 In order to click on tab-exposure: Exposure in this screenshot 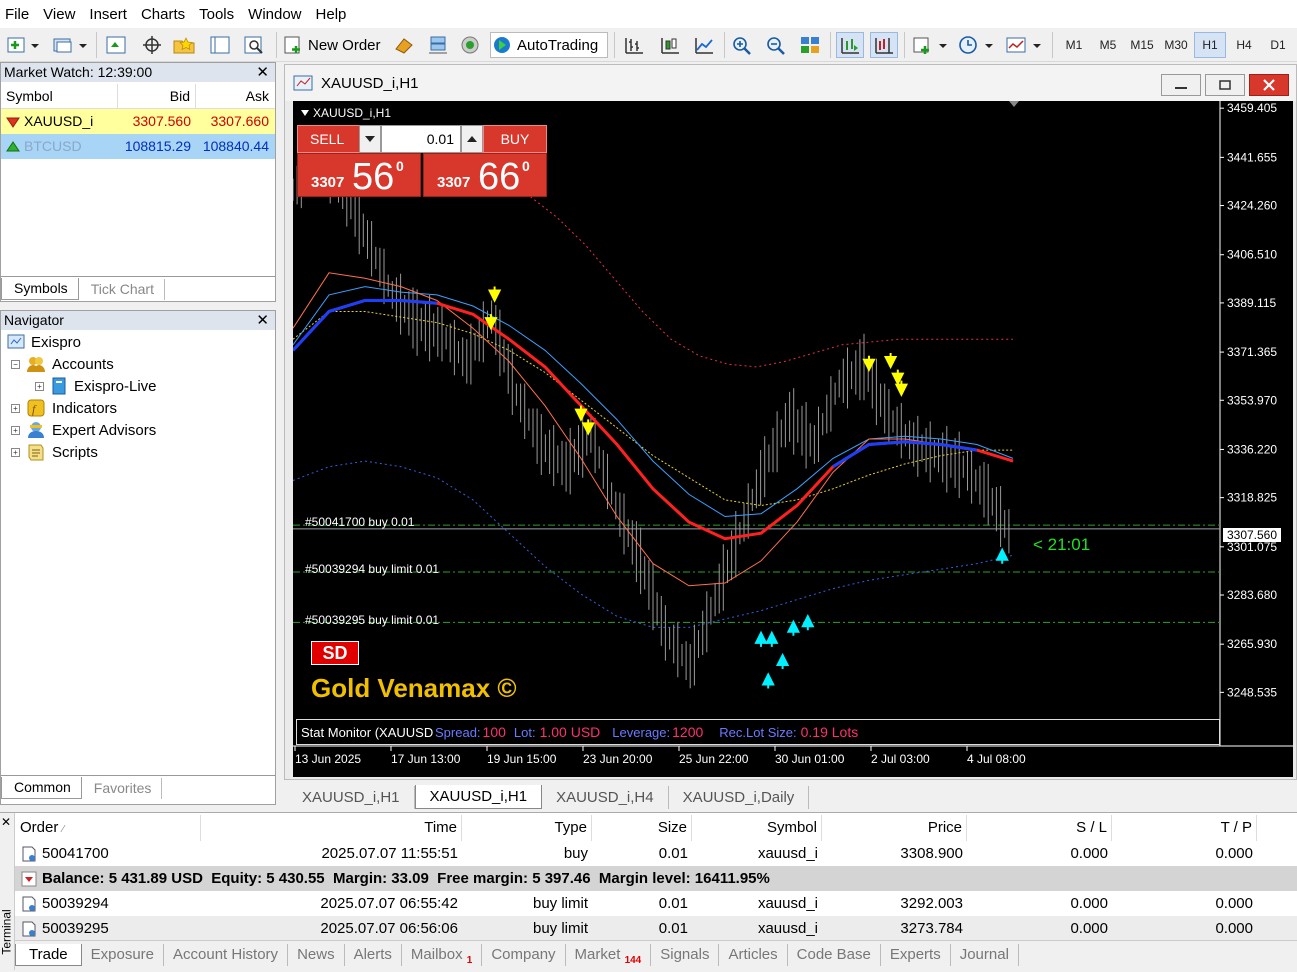, I will do `click(123, 955)`.